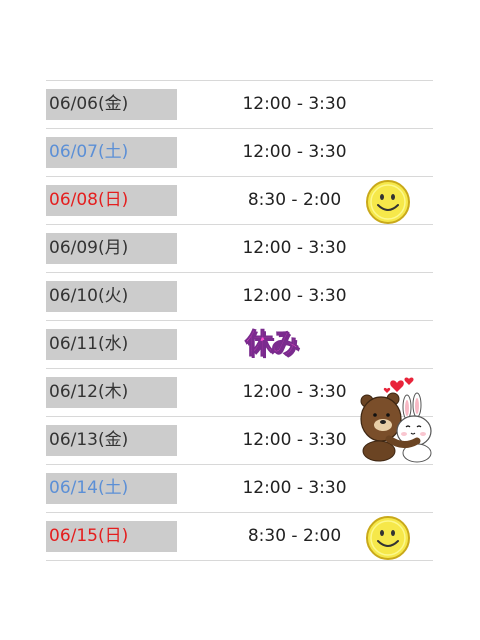 The width and height of the screenshot is (480, 640). What do you see at coordinates (111, 536) in the screenshot?
I see `date-label: 06/15(日)` at bounding box center [111, 536].